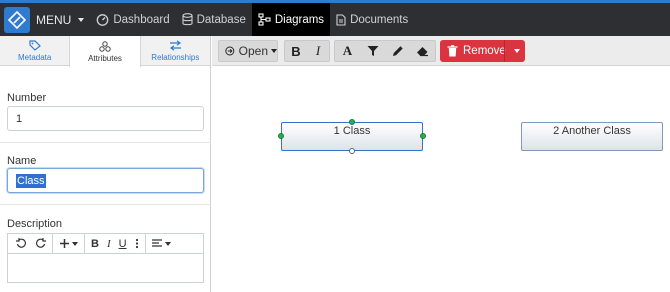 This screenshot has width=670, height=292. Describe the element at coordinates (105, 180) in the screenshot. I see `name-input: Class` at that location.